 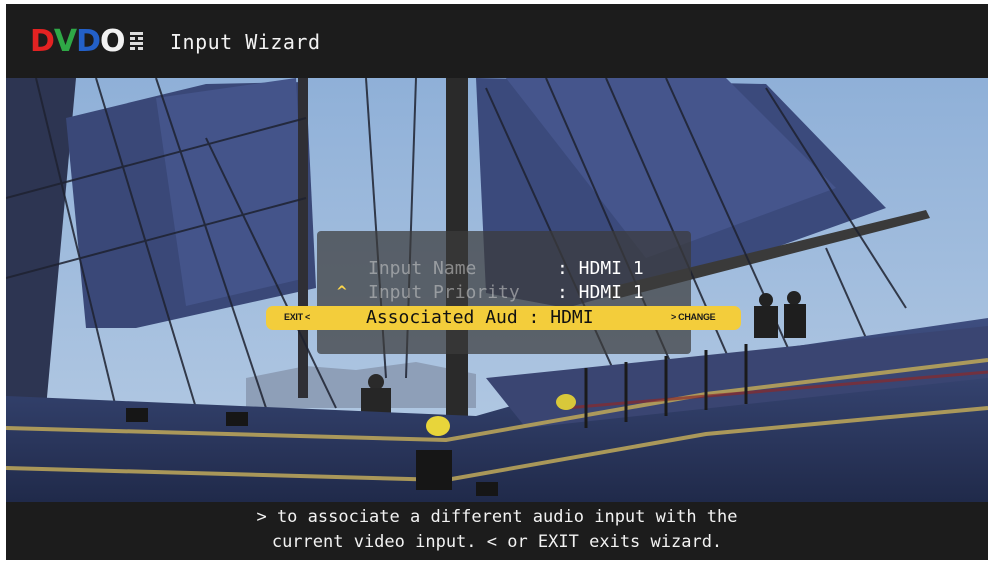 What do you see at coordinates (136, 41) in the screenshot?
I see `dvdo-grid-mark-icon` at bounding box center [136, 41].